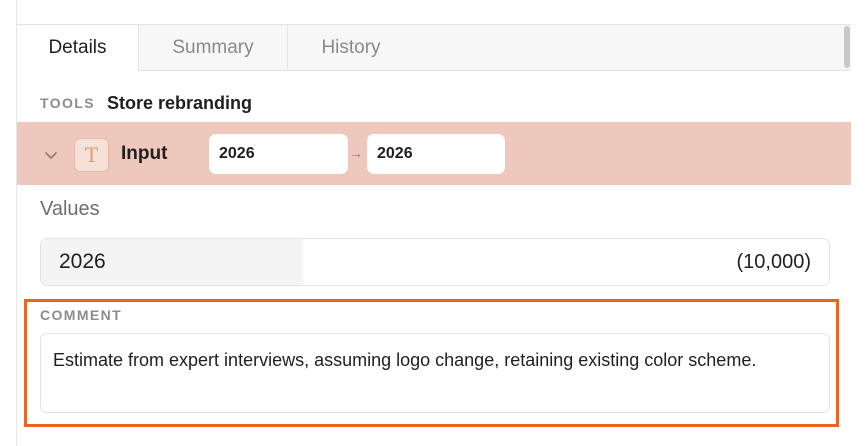 This screenshot has height=446, width=867. I want to click on breadcrumb: TOOLS Store rebranding, so click(146, 103).